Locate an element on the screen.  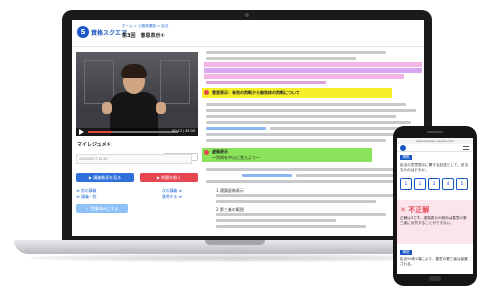
result-text: 正解は3です。虚偽表示の無効は善意の第三者に対抗することができない。 is located at coordinates (433, 221).